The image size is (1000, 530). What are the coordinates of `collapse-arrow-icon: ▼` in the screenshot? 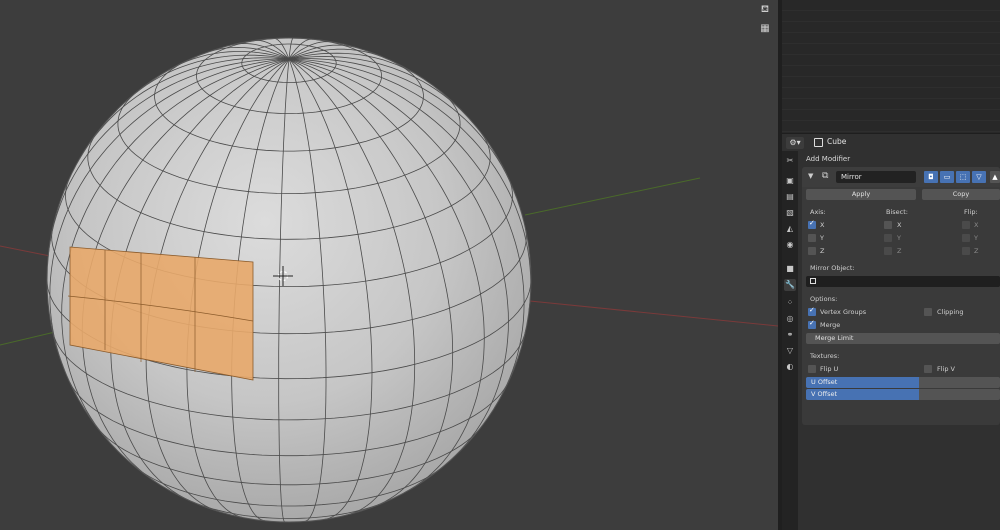 It's located at (810, 176).